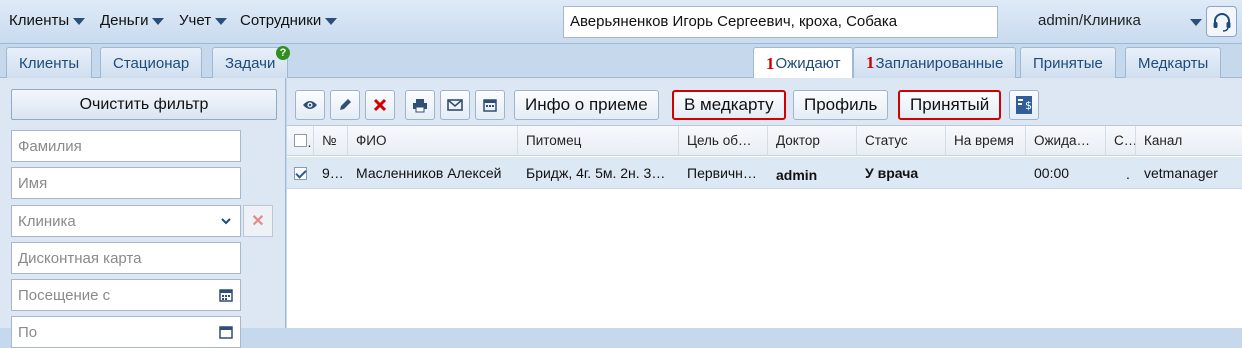  Describe the element at coordinates (986, 173) in the screenshot. I see `cell-time` at that location.